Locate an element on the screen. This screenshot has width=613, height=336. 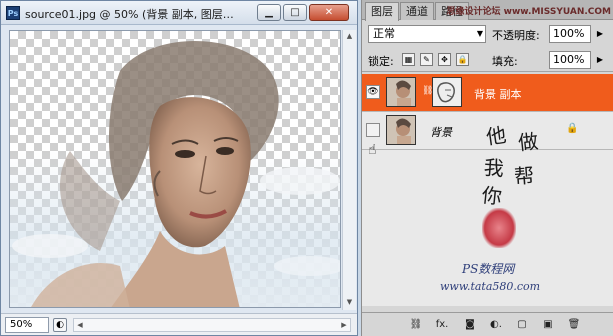
minimize-button: ▁ is located at coordinates (269, 12).